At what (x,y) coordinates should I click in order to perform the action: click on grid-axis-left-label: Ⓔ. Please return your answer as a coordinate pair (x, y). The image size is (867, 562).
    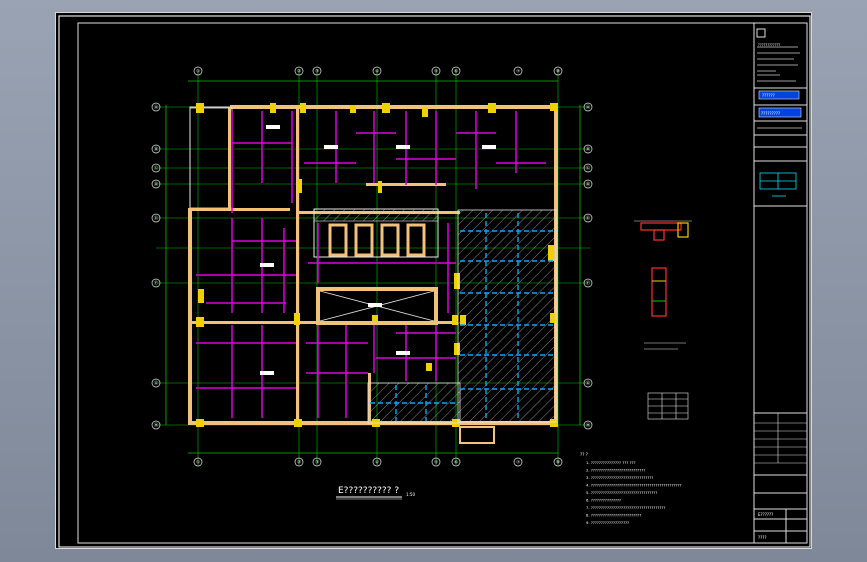
    Looking at the image, I should click on (156, 218).